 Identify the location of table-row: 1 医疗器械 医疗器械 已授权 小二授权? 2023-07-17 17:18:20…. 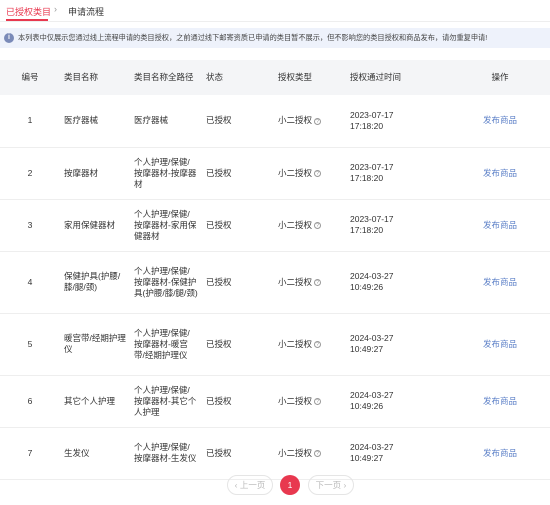
(275, 121).